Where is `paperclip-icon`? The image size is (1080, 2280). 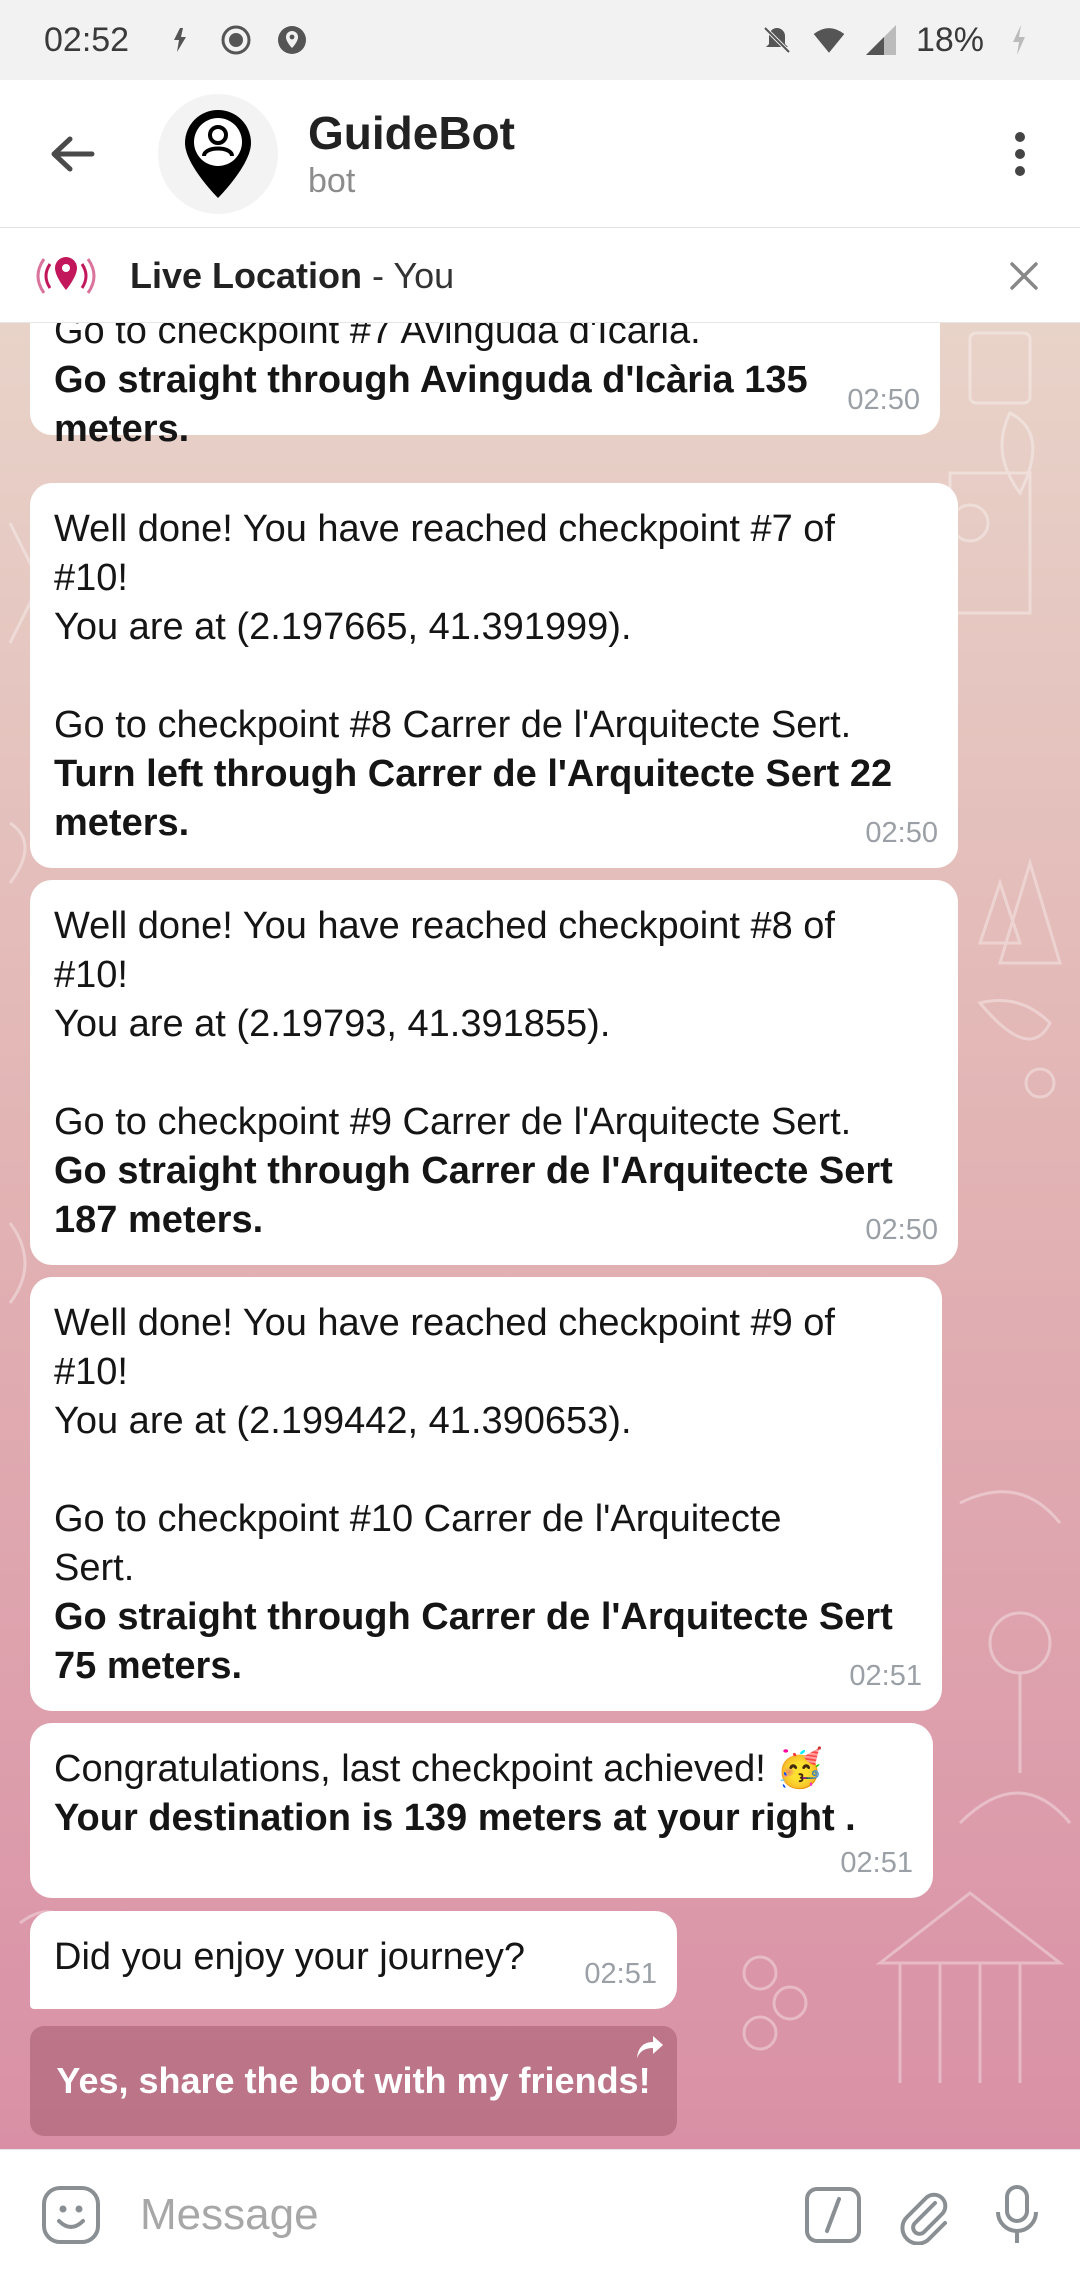 paperclip-icon is located at coordinates (924, 2218).